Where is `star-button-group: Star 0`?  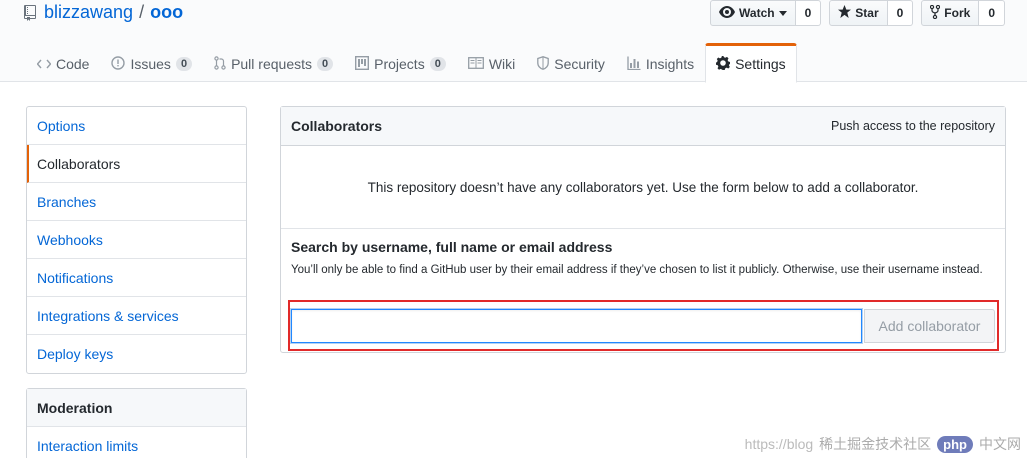
star-button-group: Star 0 is located at coordinates (871, 13).